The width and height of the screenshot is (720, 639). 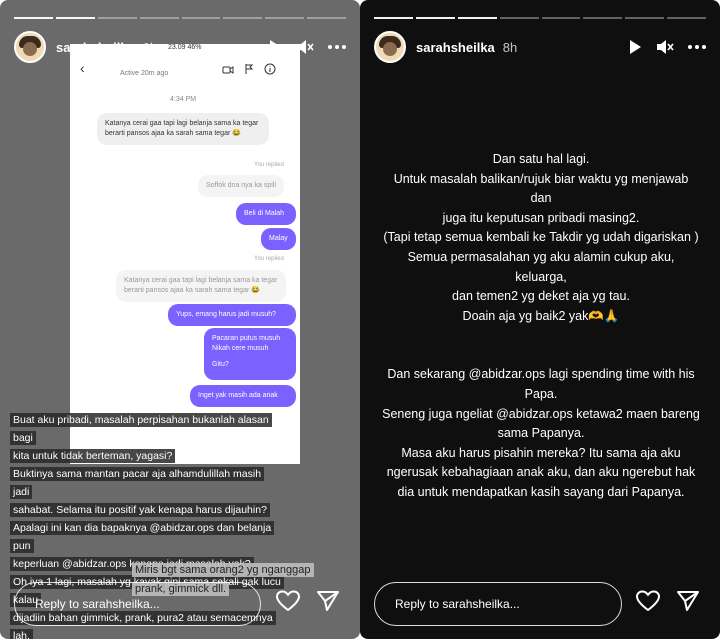 I want to click on chat-bubble-outgoing: Inget yak masih ada anak, so click(x=243, y=396).